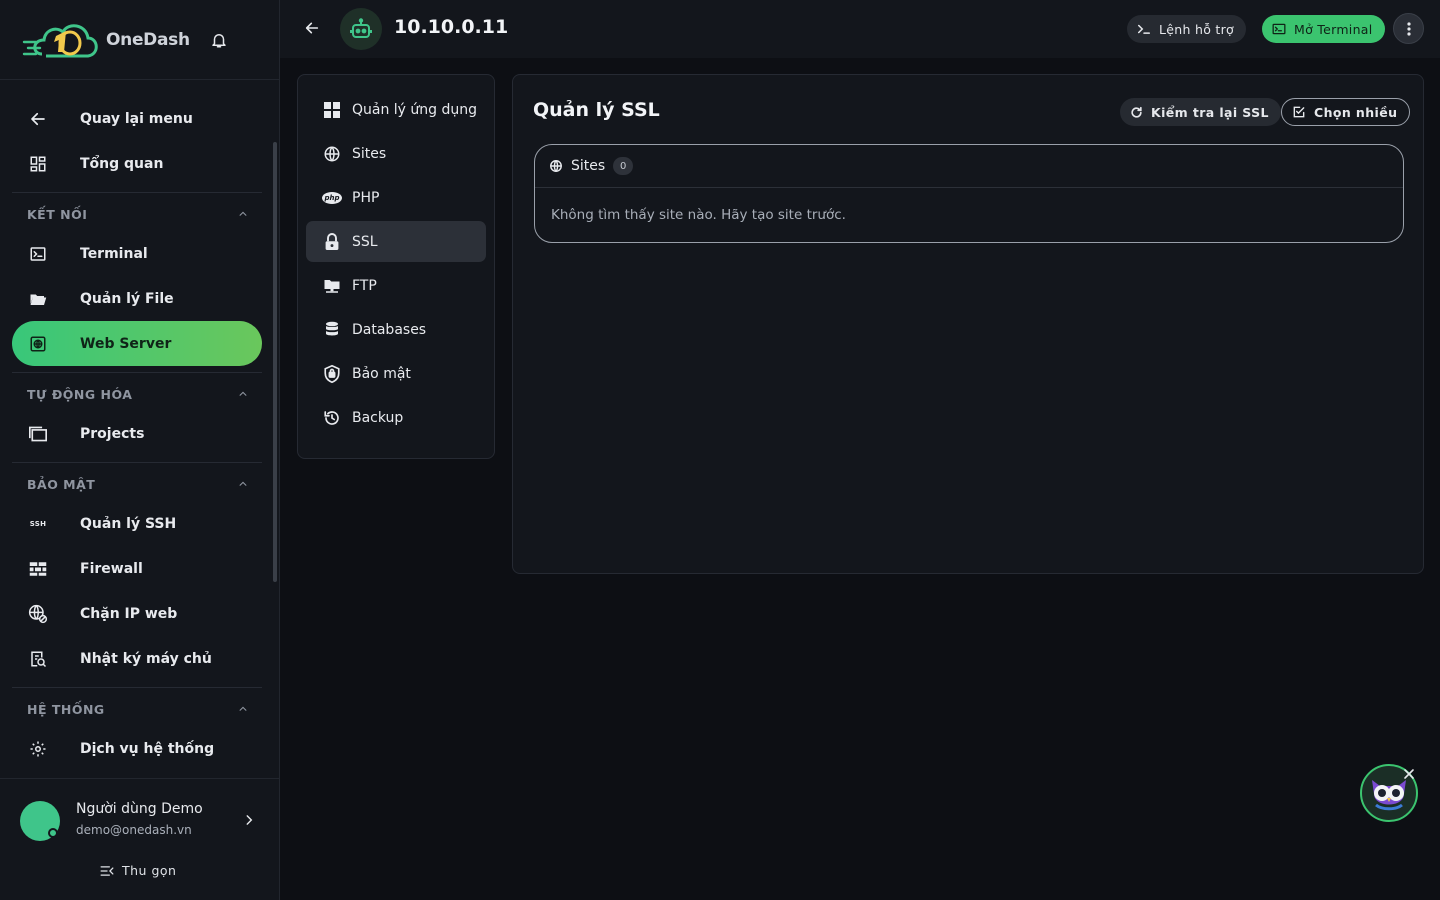  Describe the element at coordinates (332, 418) in the screenshot. I see `backup-icon` at that location.